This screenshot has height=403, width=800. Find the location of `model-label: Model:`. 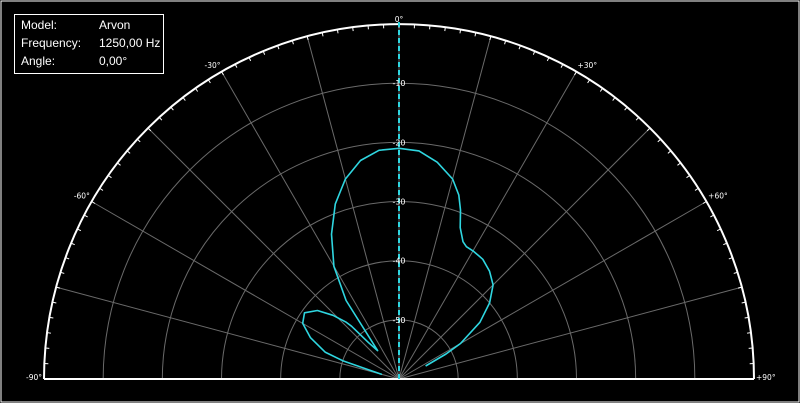

model-label: Model: is located at coordinates (39, 25).